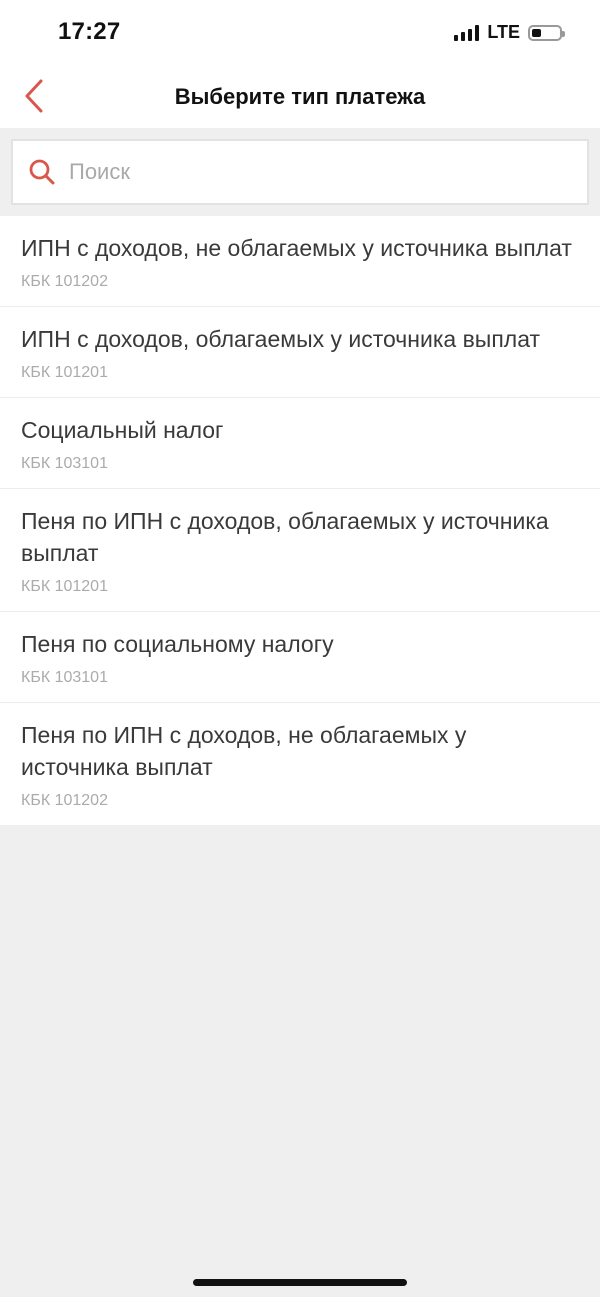 This screenshot has height=1297, width=600. What do you see at coordinates (503, 32) in the screenshot?
I see `network-type: LTE` at bounding box center [503, 32].